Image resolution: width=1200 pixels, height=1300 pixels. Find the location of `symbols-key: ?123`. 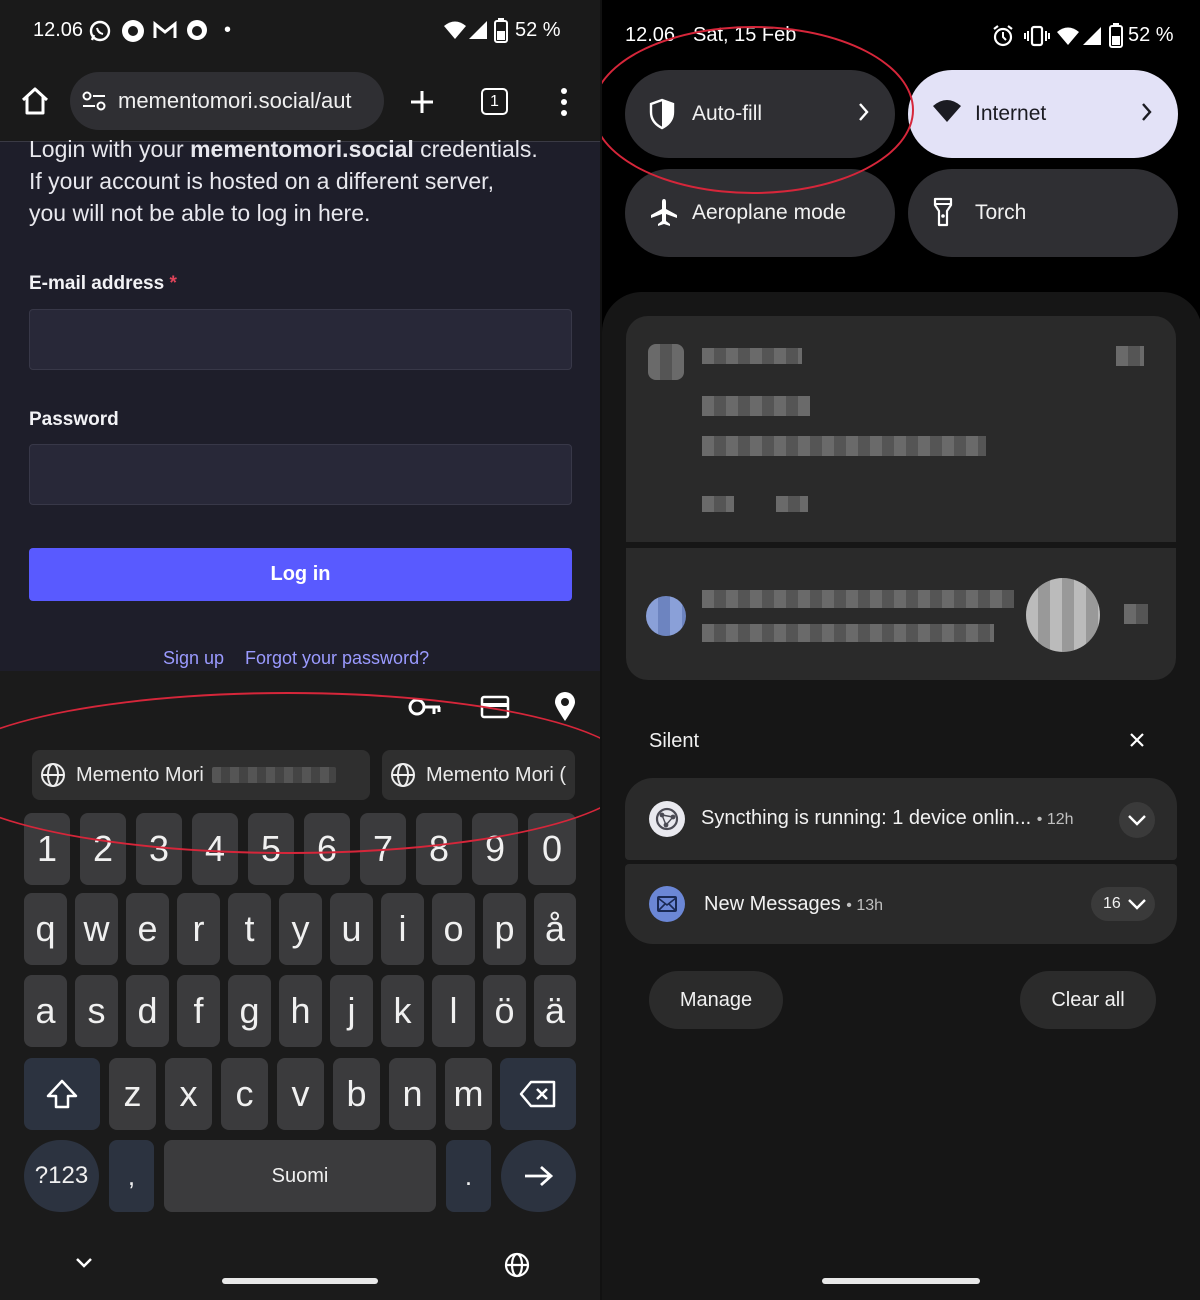

symbols-key: ?123 is located at coordinates (61, 1176).